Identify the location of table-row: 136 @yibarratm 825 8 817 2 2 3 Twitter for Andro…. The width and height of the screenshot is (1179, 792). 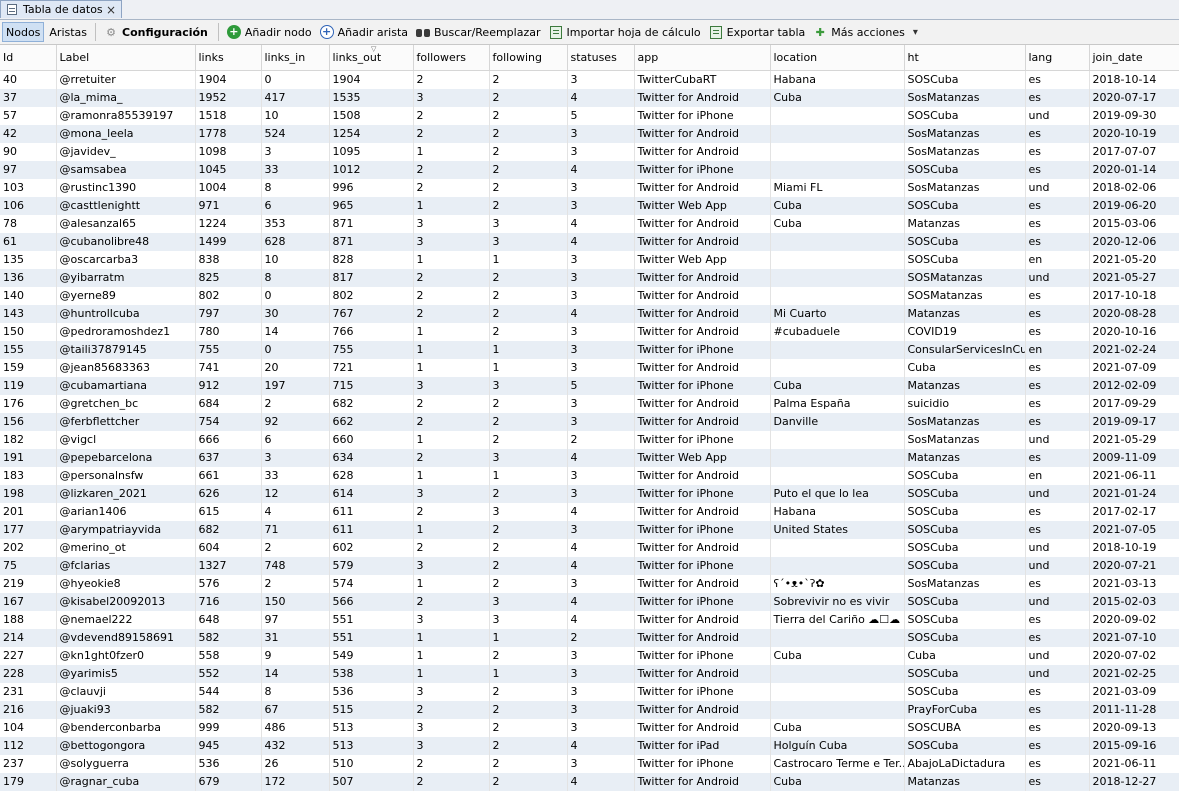
(589, 277).